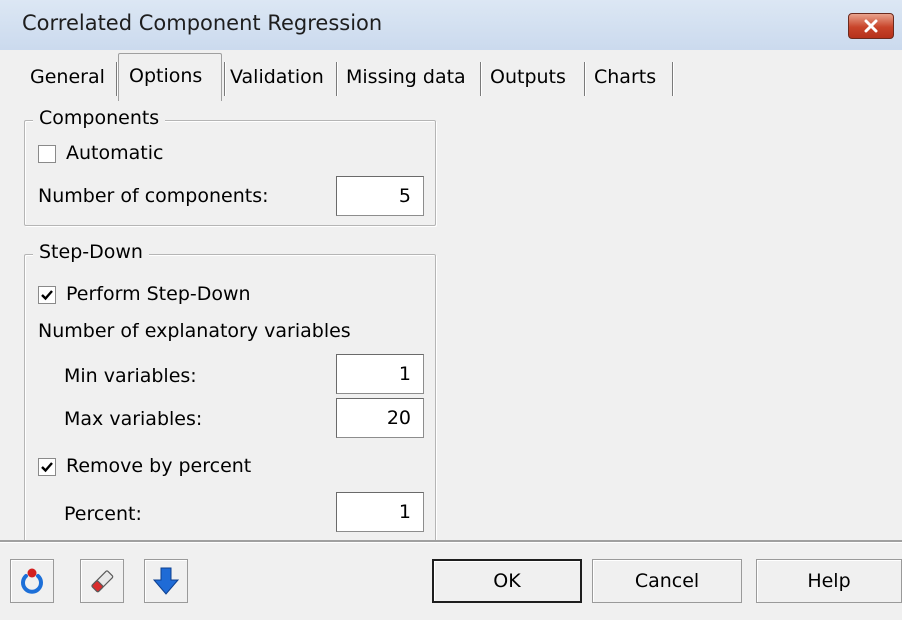 This screenshot has height=620, width=902. I want to click on num-components-label: Number of components:, so click(153, 196).